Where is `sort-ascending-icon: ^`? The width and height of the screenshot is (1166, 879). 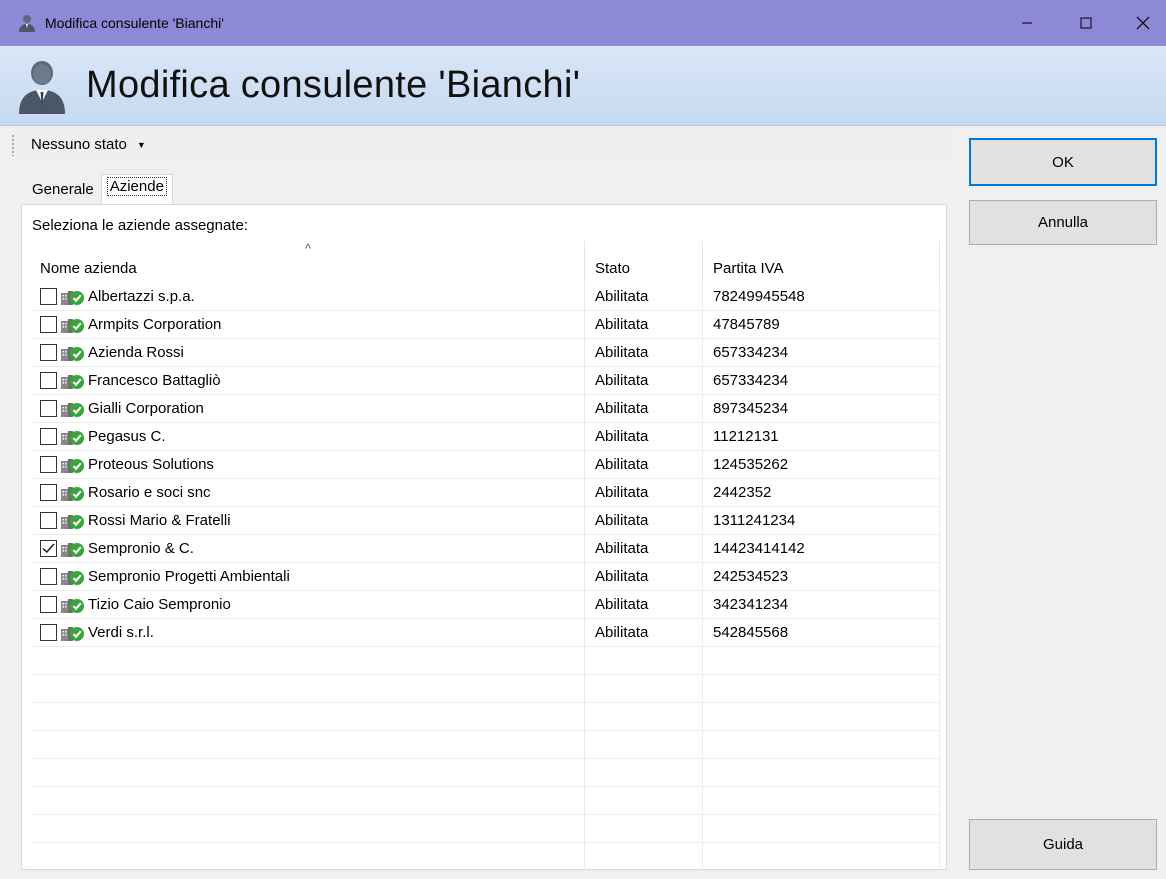
sort-ascending-icon: ^ is located at coordinates (308, 248).